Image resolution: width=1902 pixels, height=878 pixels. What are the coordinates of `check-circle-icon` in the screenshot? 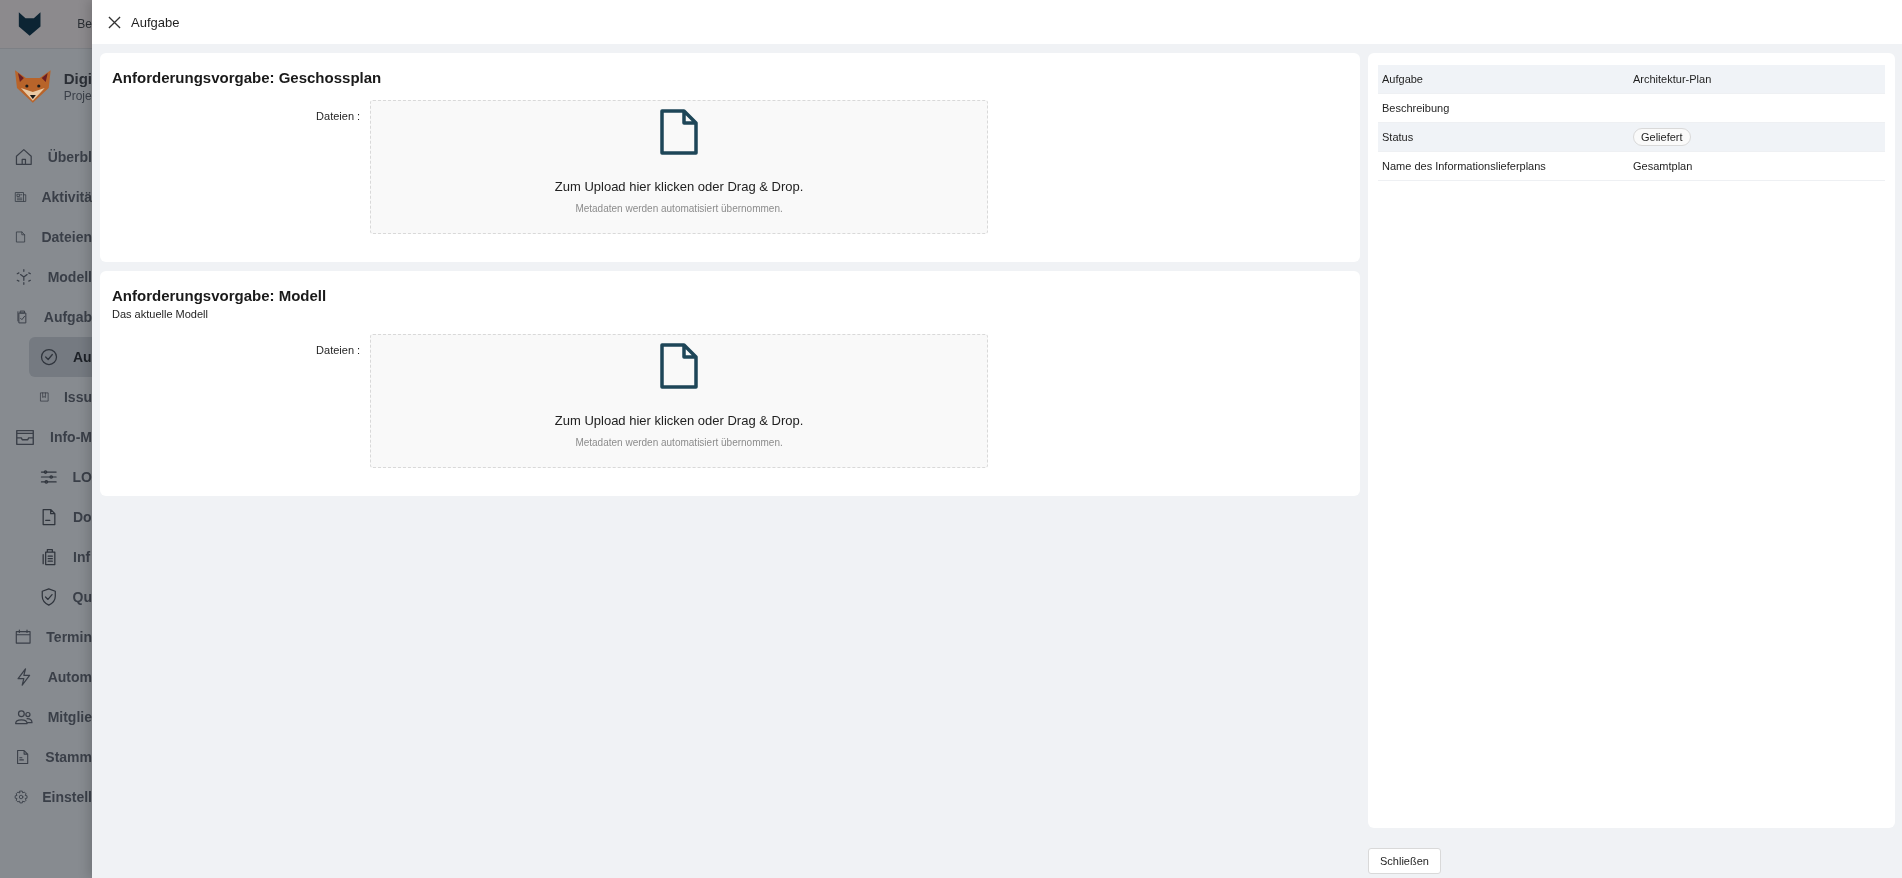 It's located at (49, 357).